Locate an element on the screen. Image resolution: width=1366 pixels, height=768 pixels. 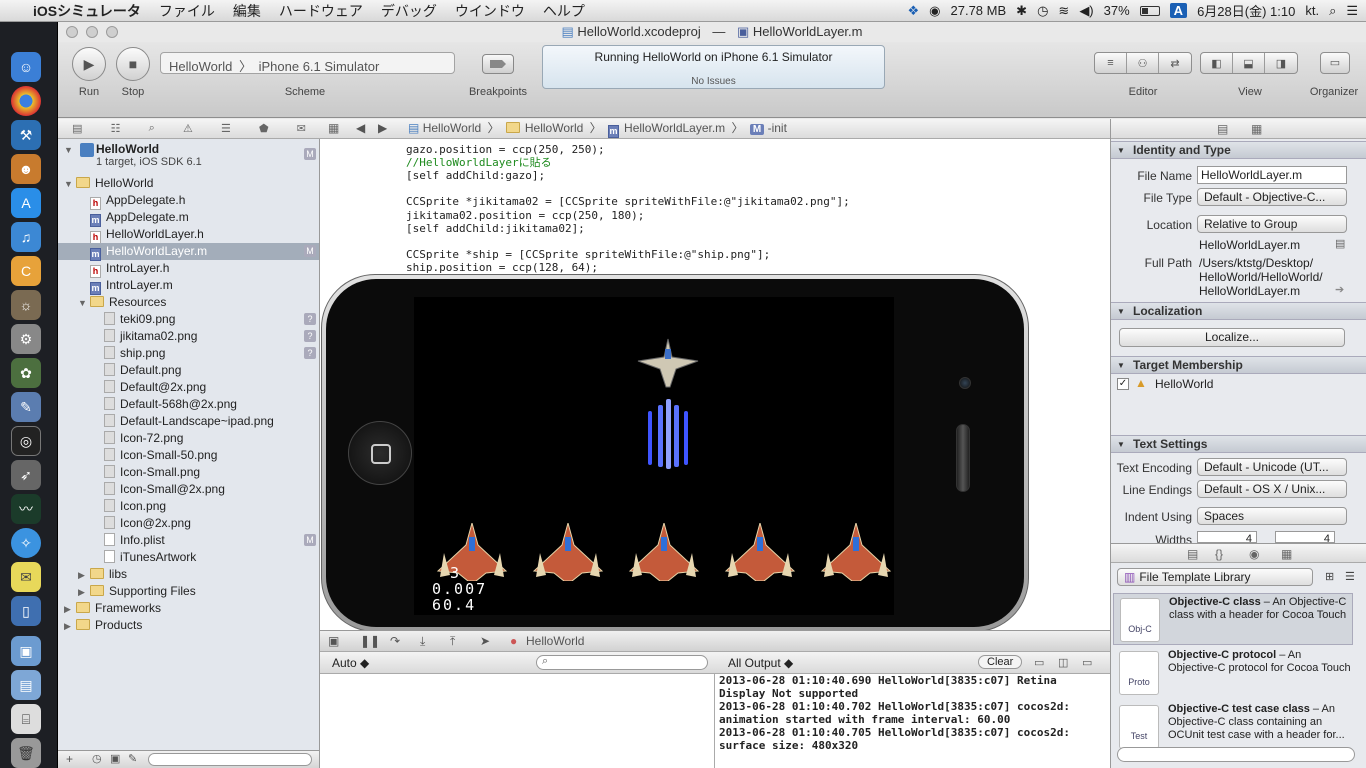
variables-scope-popup: Auto ◆ is located at coordinates (350, 663).